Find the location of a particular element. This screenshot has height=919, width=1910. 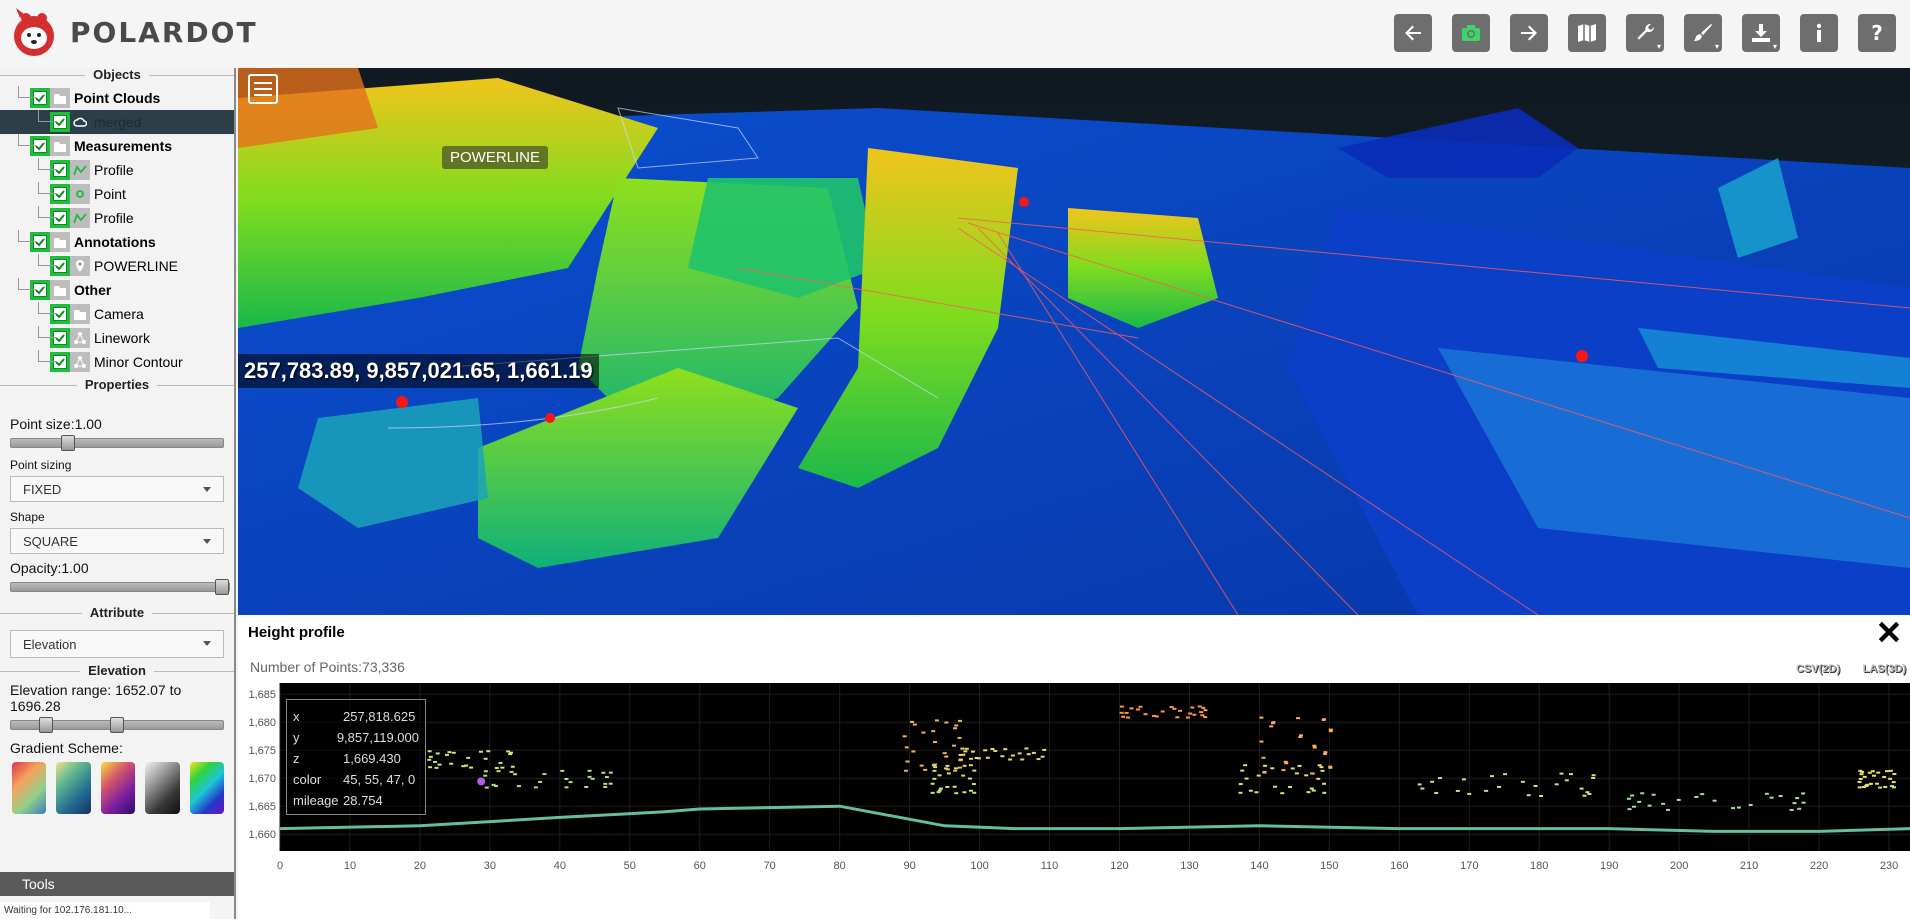

tree-item-powerline: POWERLINE is located at coordinates (117, 266).